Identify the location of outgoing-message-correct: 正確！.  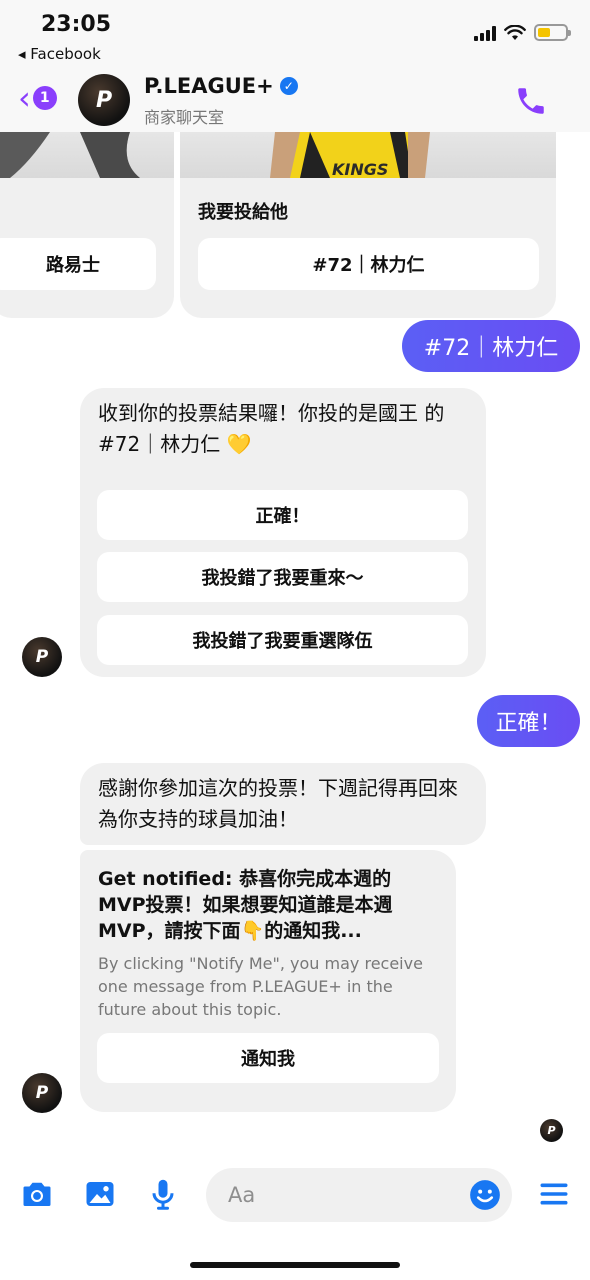
(528, 721).